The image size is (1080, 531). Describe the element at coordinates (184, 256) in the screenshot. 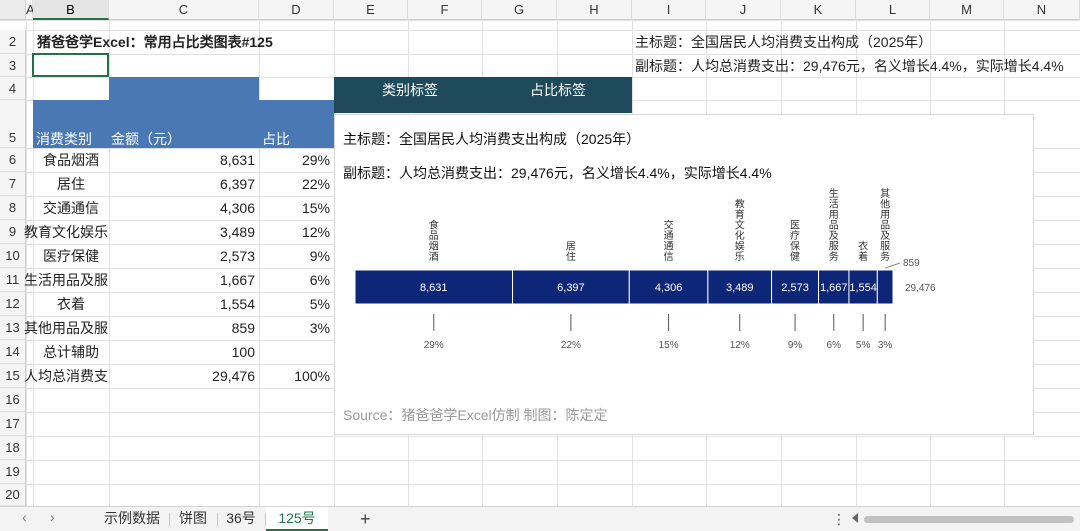

I see `cell-amount: 2,573` at that location.